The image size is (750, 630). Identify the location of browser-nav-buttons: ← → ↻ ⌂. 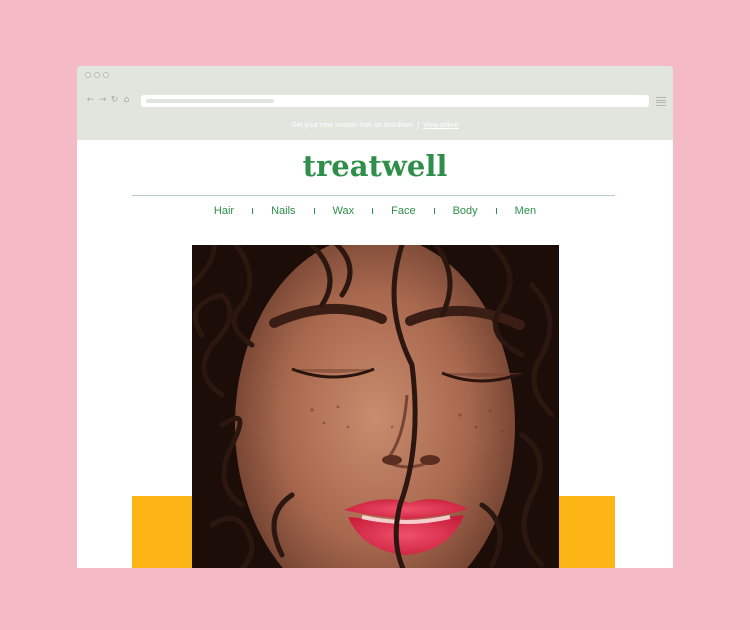
(108, 100).